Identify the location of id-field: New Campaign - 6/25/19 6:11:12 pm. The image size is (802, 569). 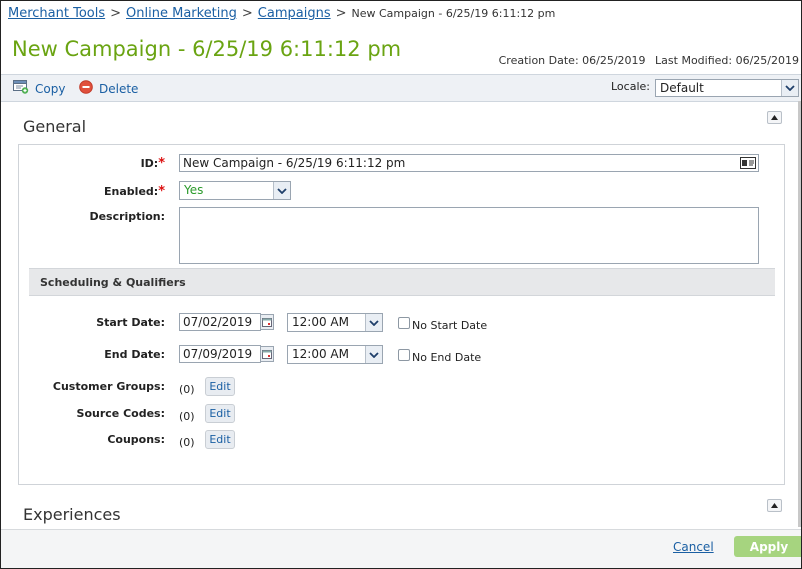
(469, 163).